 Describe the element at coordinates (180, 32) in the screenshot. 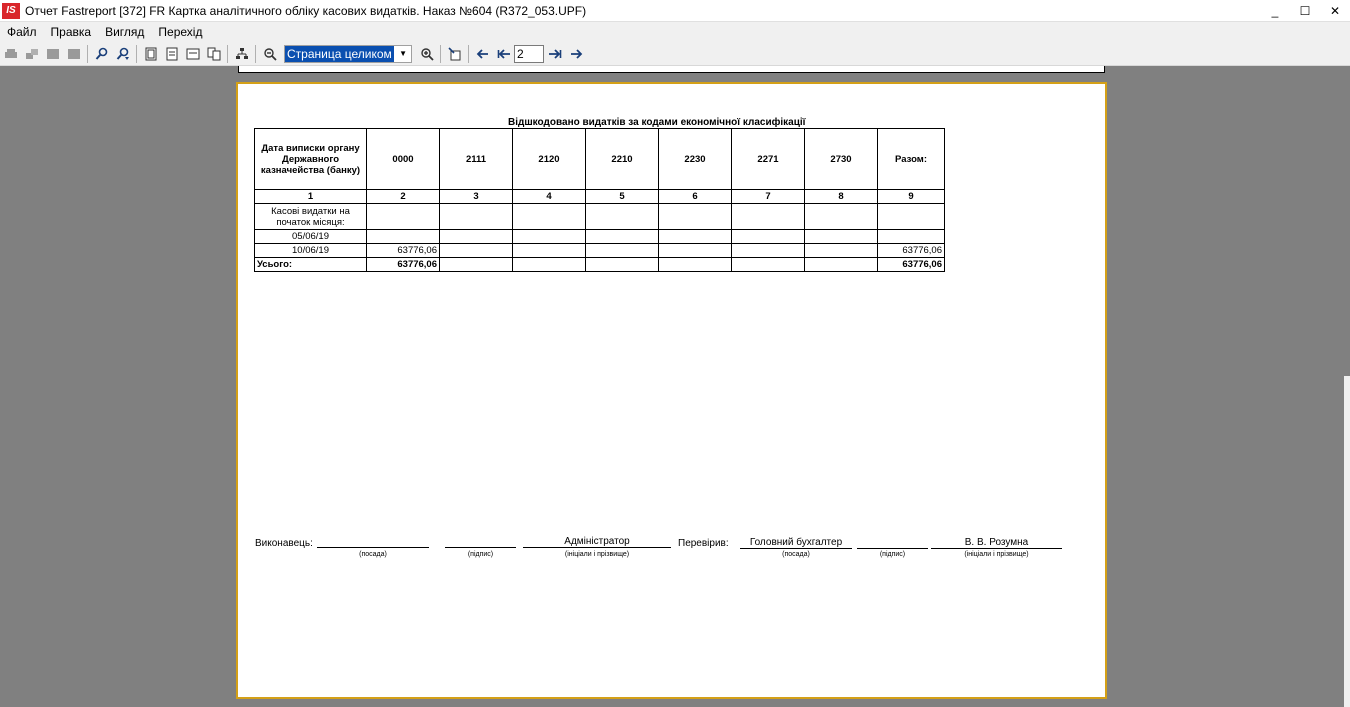

I see `menu-navigate: Перехід` at that location.